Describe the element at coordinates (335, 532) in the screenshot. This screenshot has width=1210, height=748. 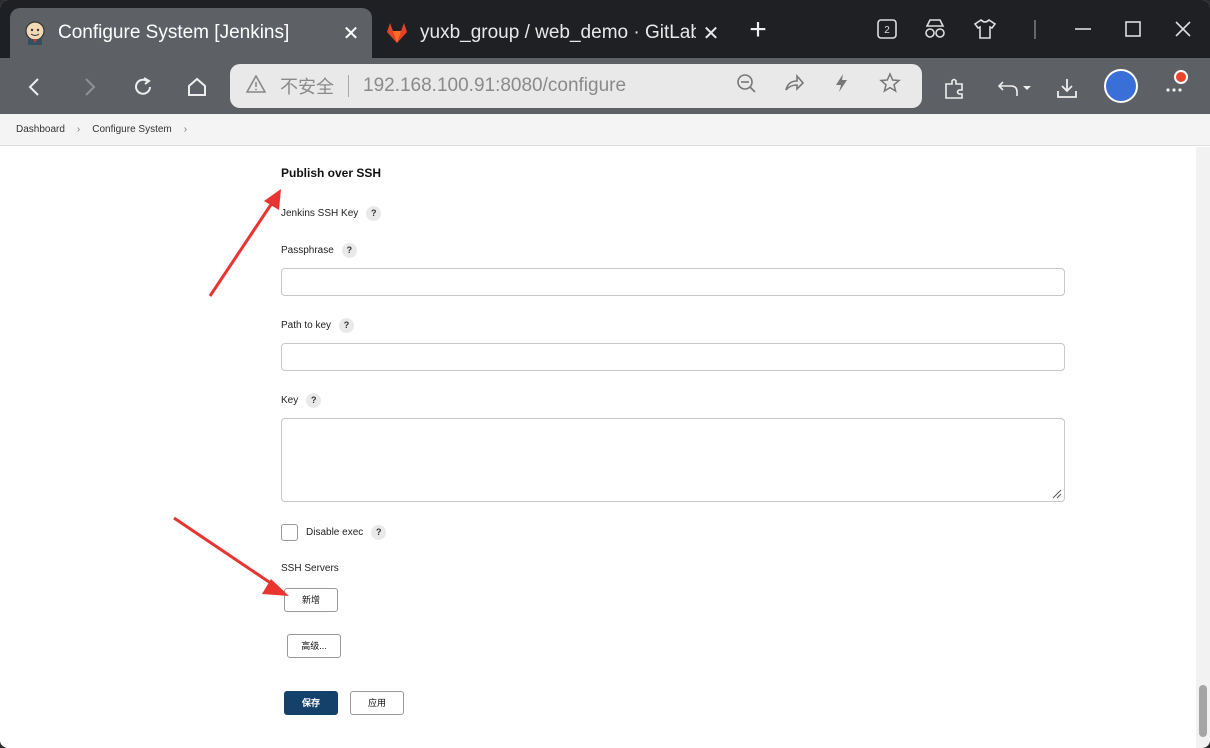
I see `label-text: Disable exec` at that location.